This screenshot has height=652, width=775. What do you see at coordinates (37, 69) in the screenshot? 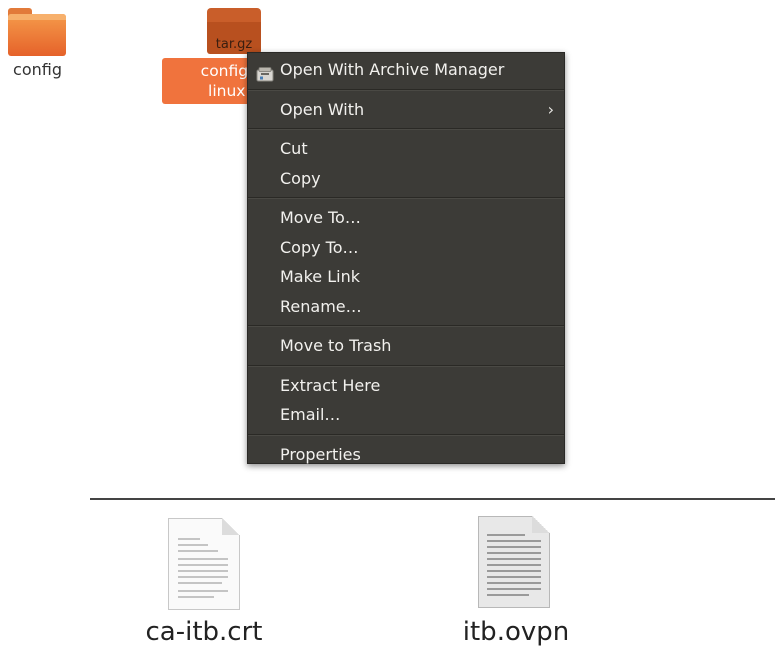
I see `folder-label: config` at bounding box center [37, 69].